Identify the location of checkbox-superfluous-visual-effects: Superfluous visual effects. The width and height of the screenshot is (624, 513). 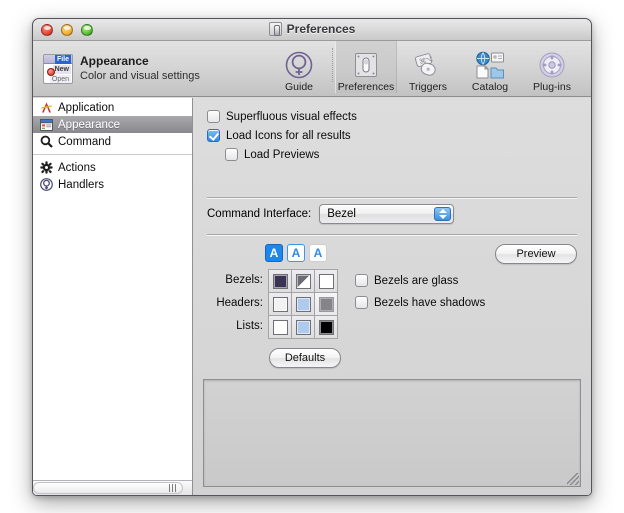
(282, 116).